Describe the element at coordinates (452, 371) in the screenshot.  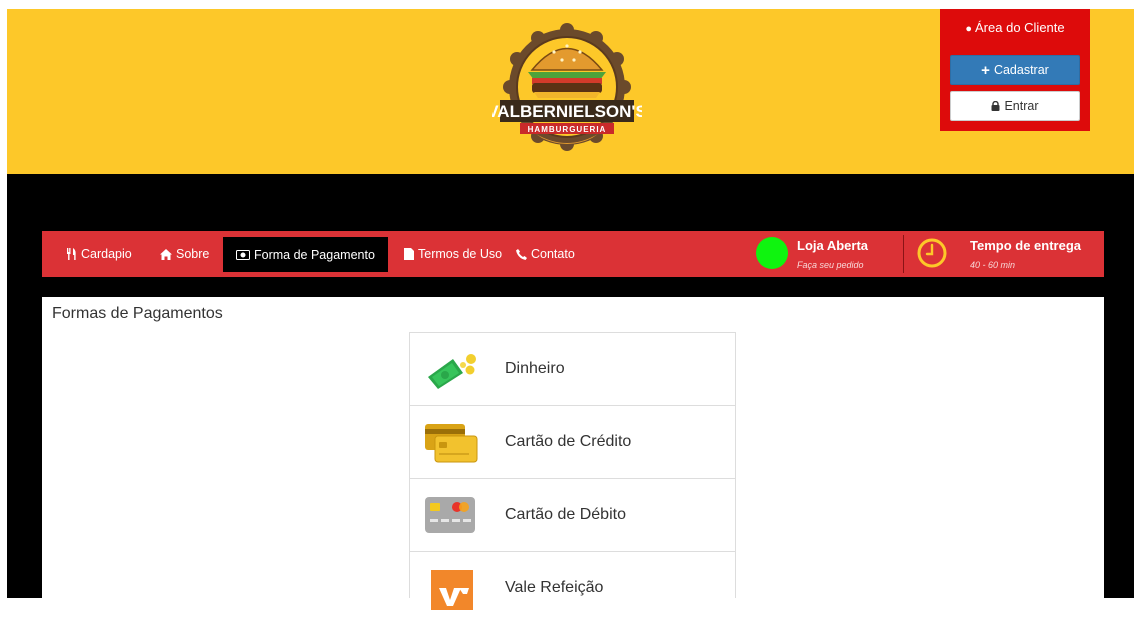
I see `cash-icon` at that location.